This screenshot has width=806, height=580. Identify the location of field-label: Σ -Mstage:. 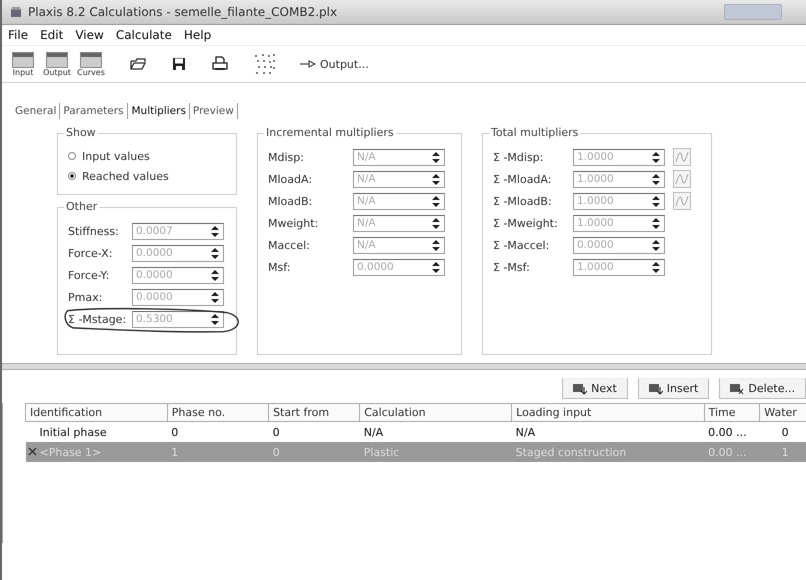
(98, 319).